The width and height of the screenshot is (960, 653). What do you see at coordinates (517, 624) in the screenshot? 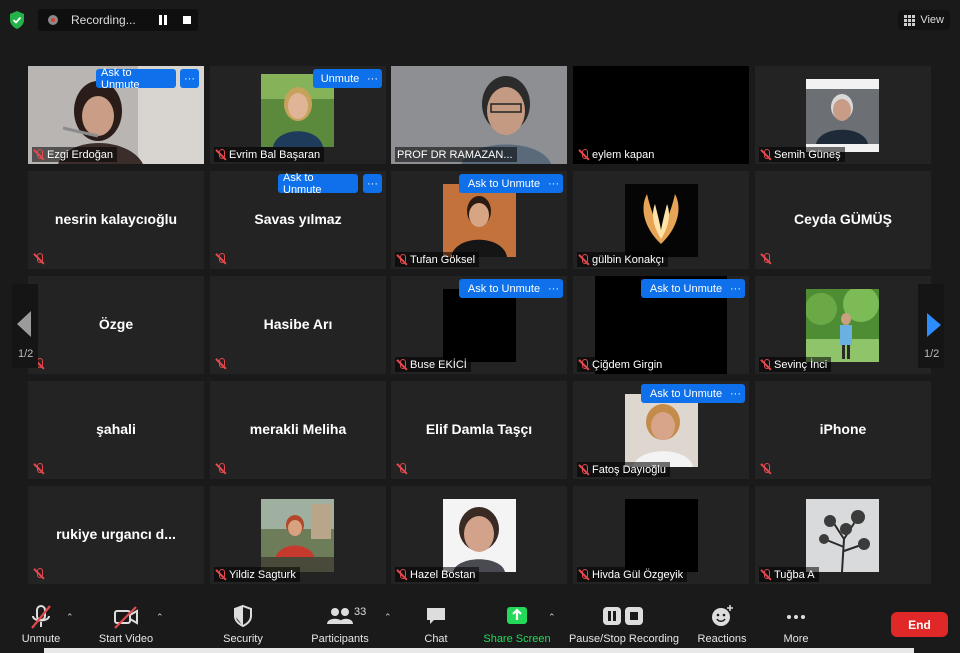
I see `share-screen-button: Share Screen` at bounding box center [517, 624].